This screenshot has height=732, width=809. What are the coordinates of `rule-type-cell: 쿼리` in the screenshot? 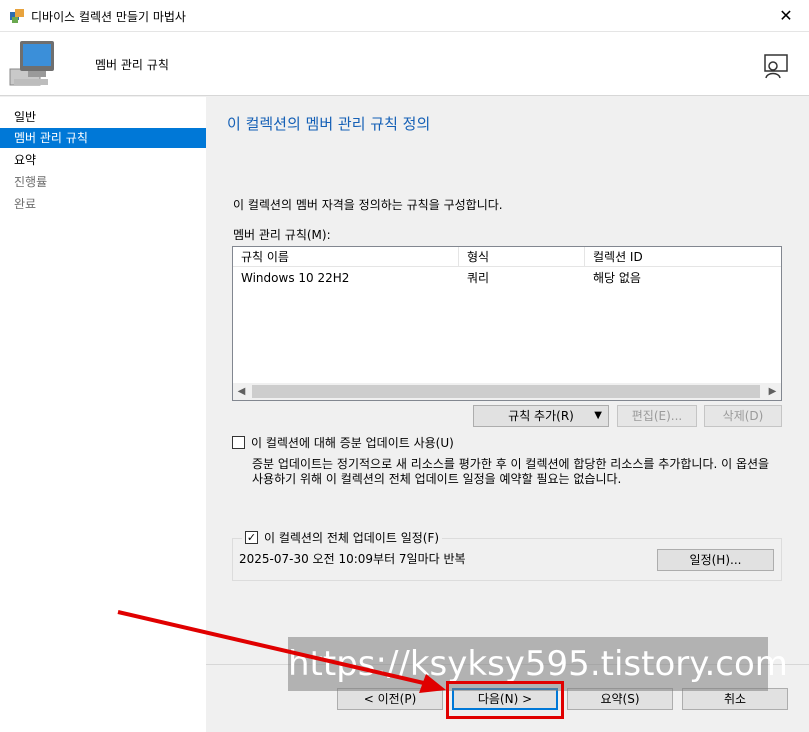 It's located at (478, 278).